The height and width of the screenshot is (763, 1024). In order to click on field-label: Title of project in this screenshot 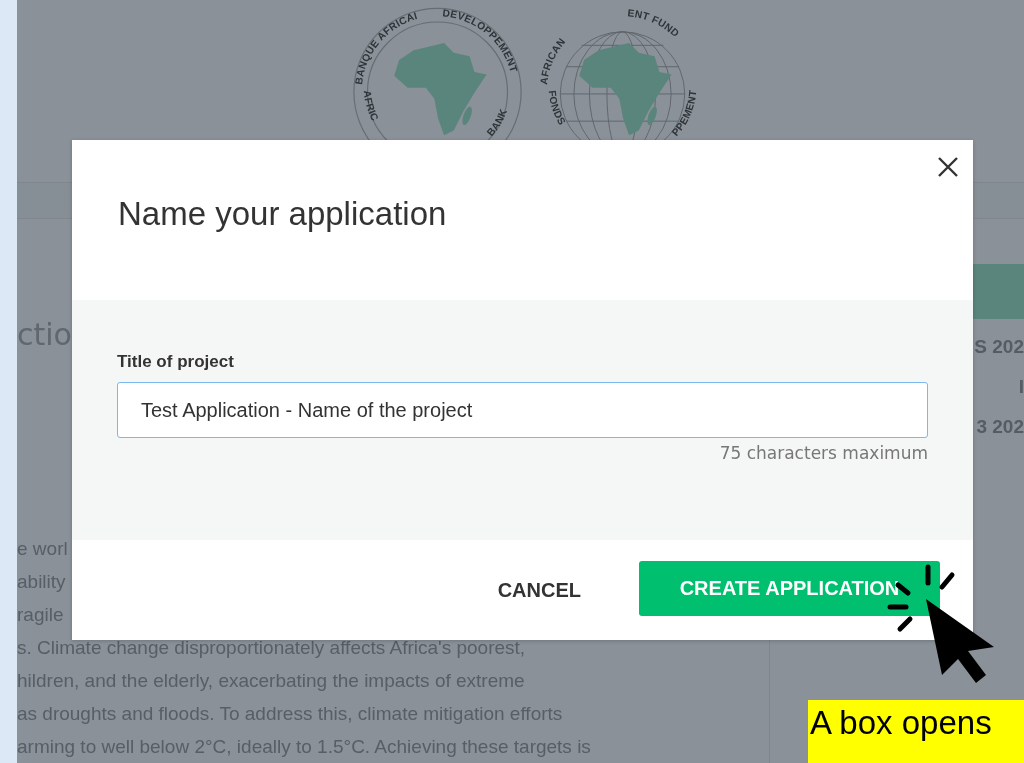, I will do `click(176, 362)`.